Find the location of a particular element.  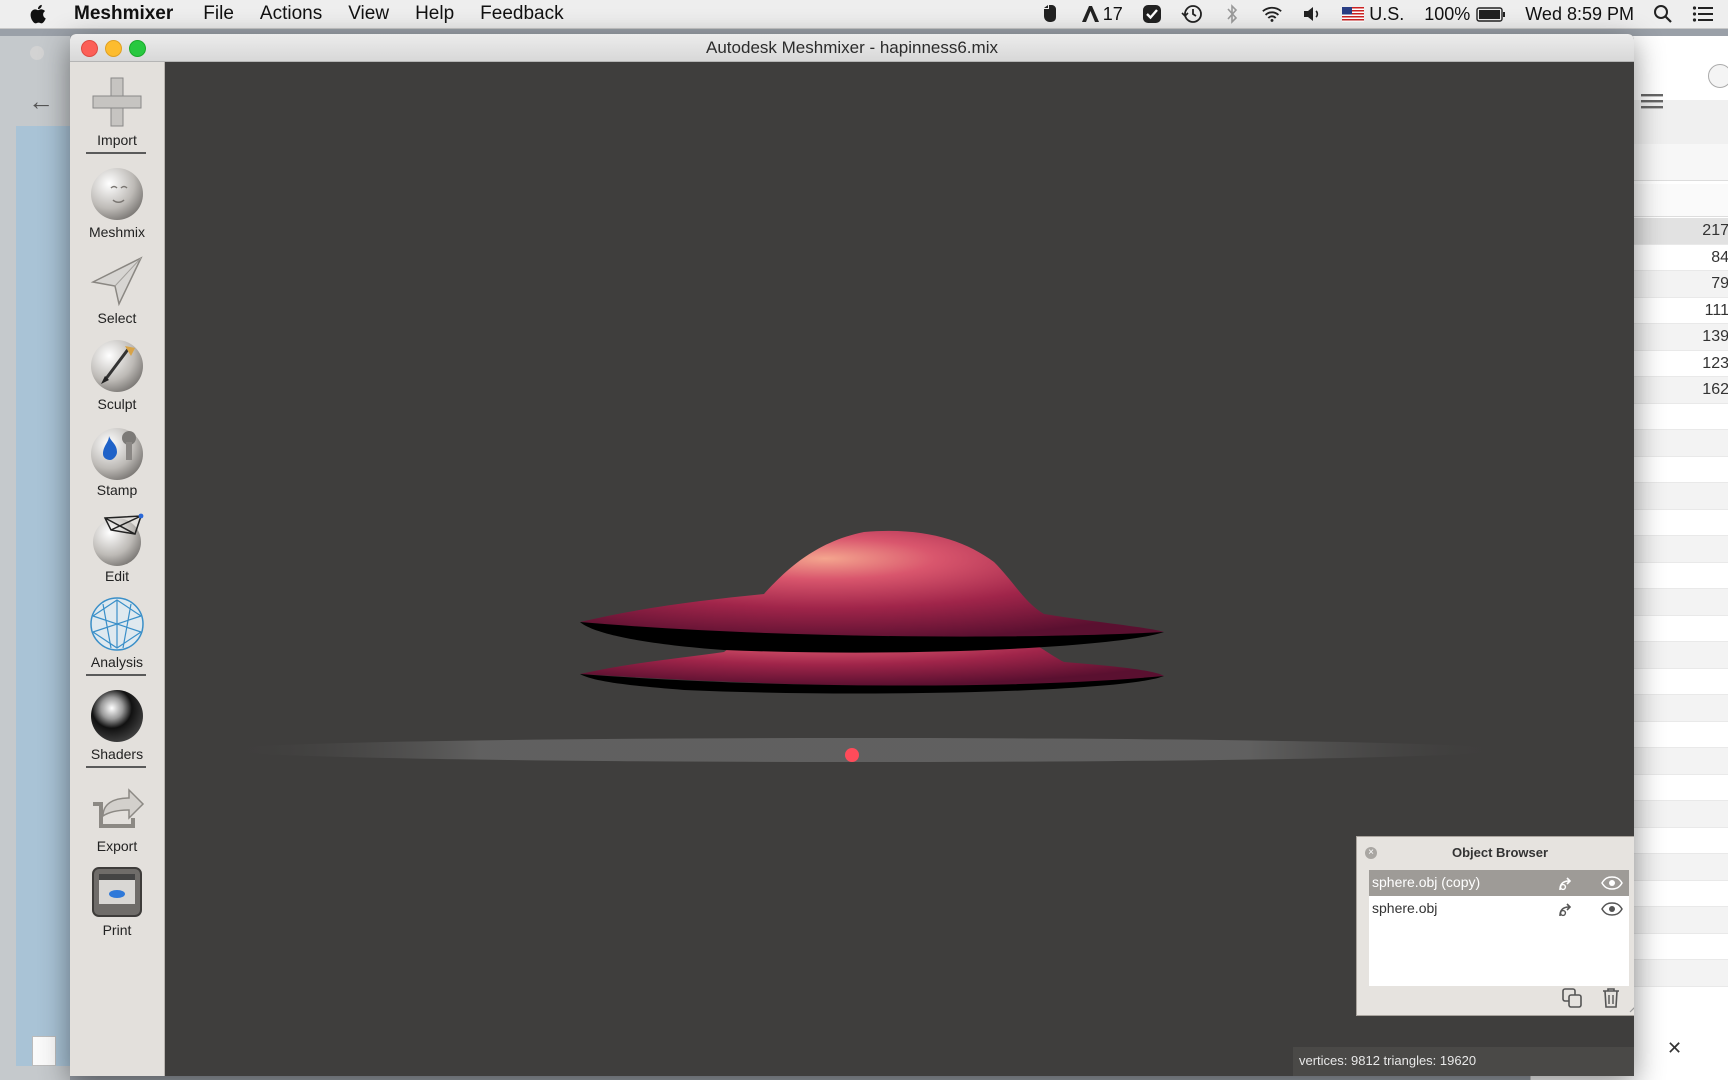

import-tool: Import is located at coordinates (117, 111).